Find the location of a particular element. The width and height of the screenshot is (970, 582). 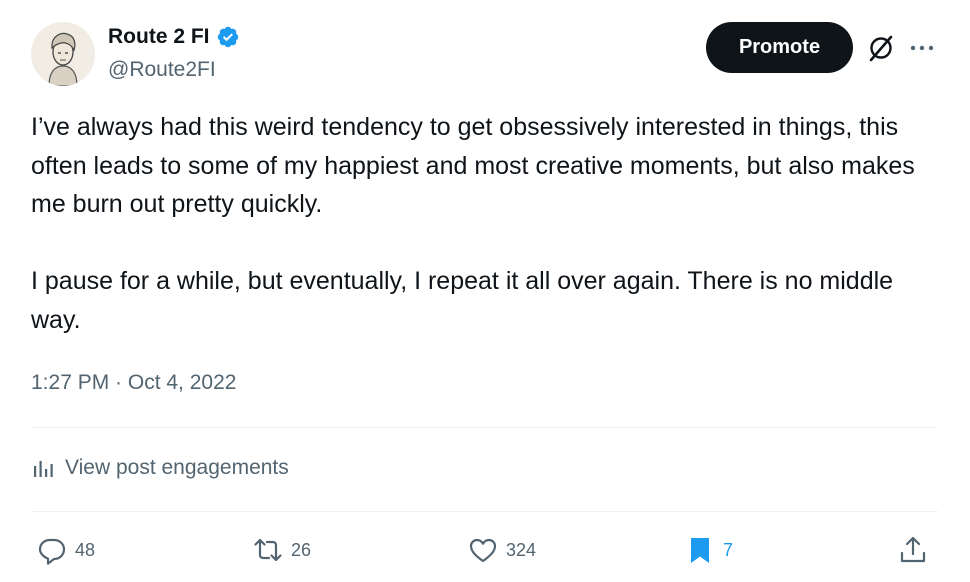

like-count: 324 is located at coordinates (521, 549).